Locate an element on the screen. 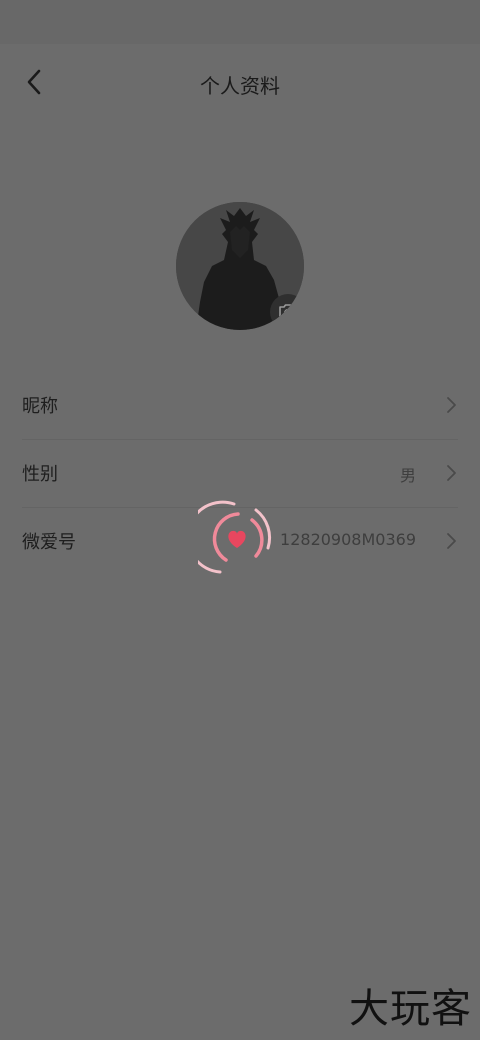 The width and height of the screenshot is (480, 1040). avatar is located at coordinates (240, 266).